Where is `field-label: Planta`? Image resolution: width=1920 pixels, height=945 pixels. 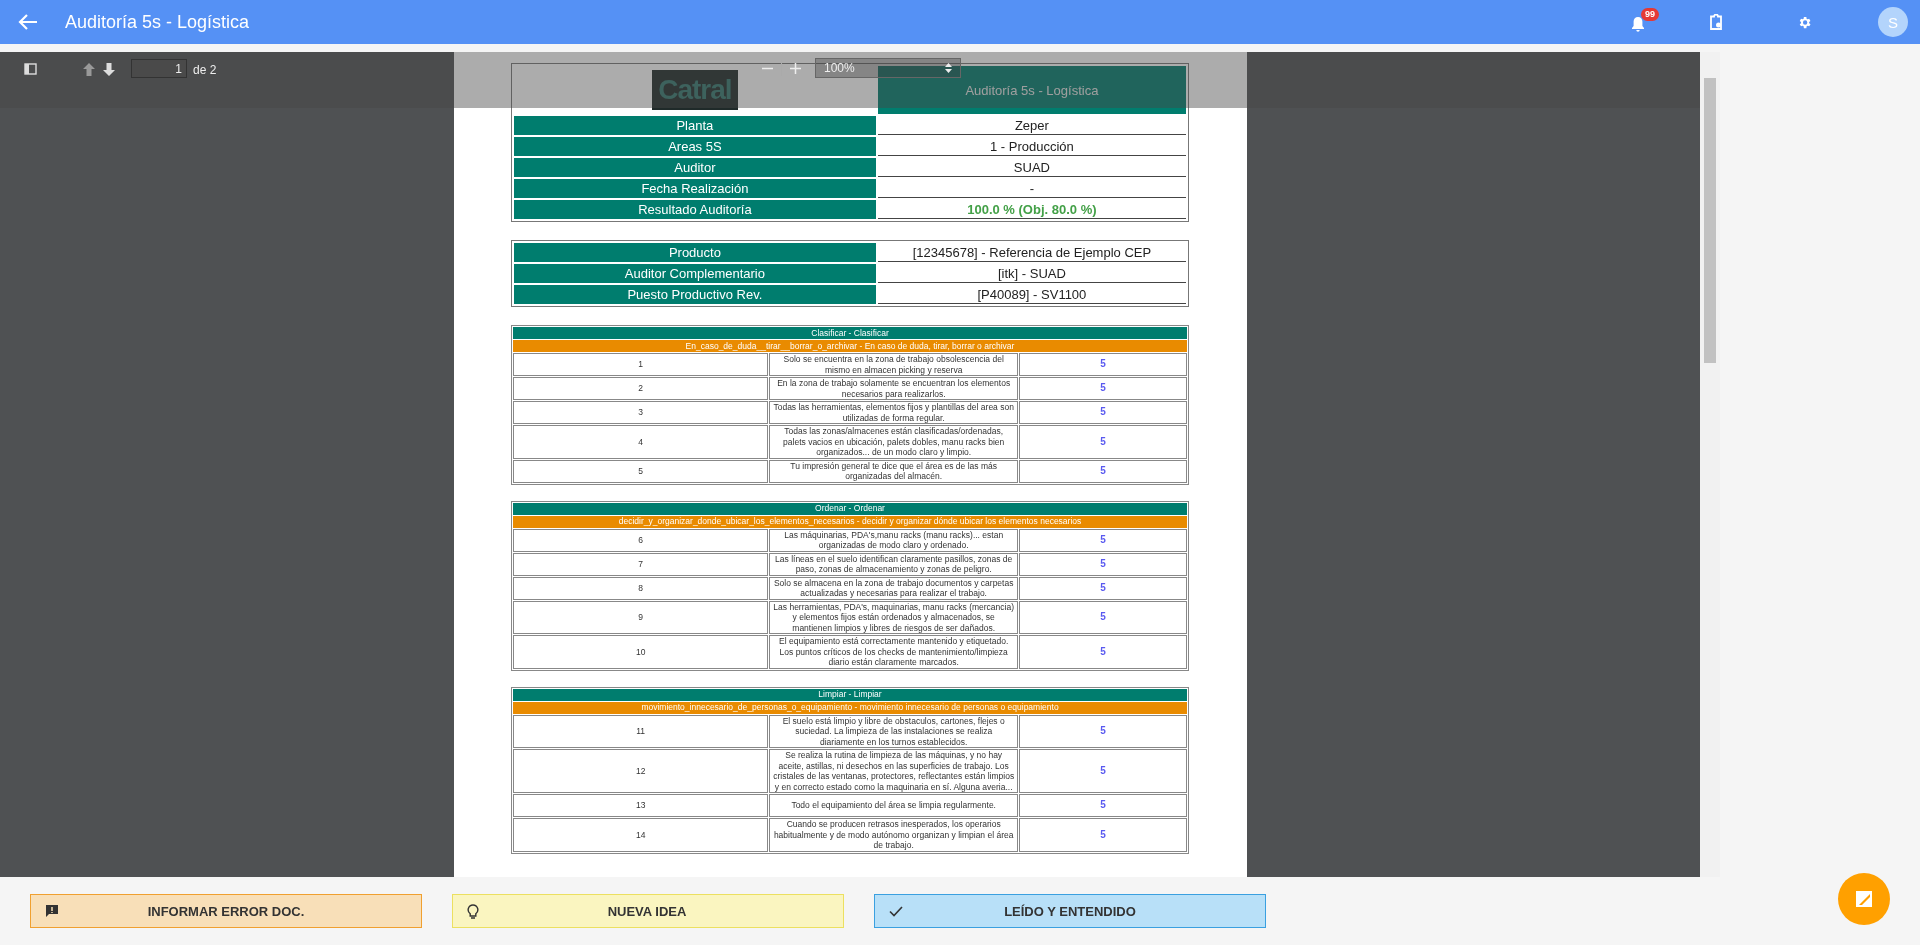 field-label: Planta is located at coordinates (695, 125).